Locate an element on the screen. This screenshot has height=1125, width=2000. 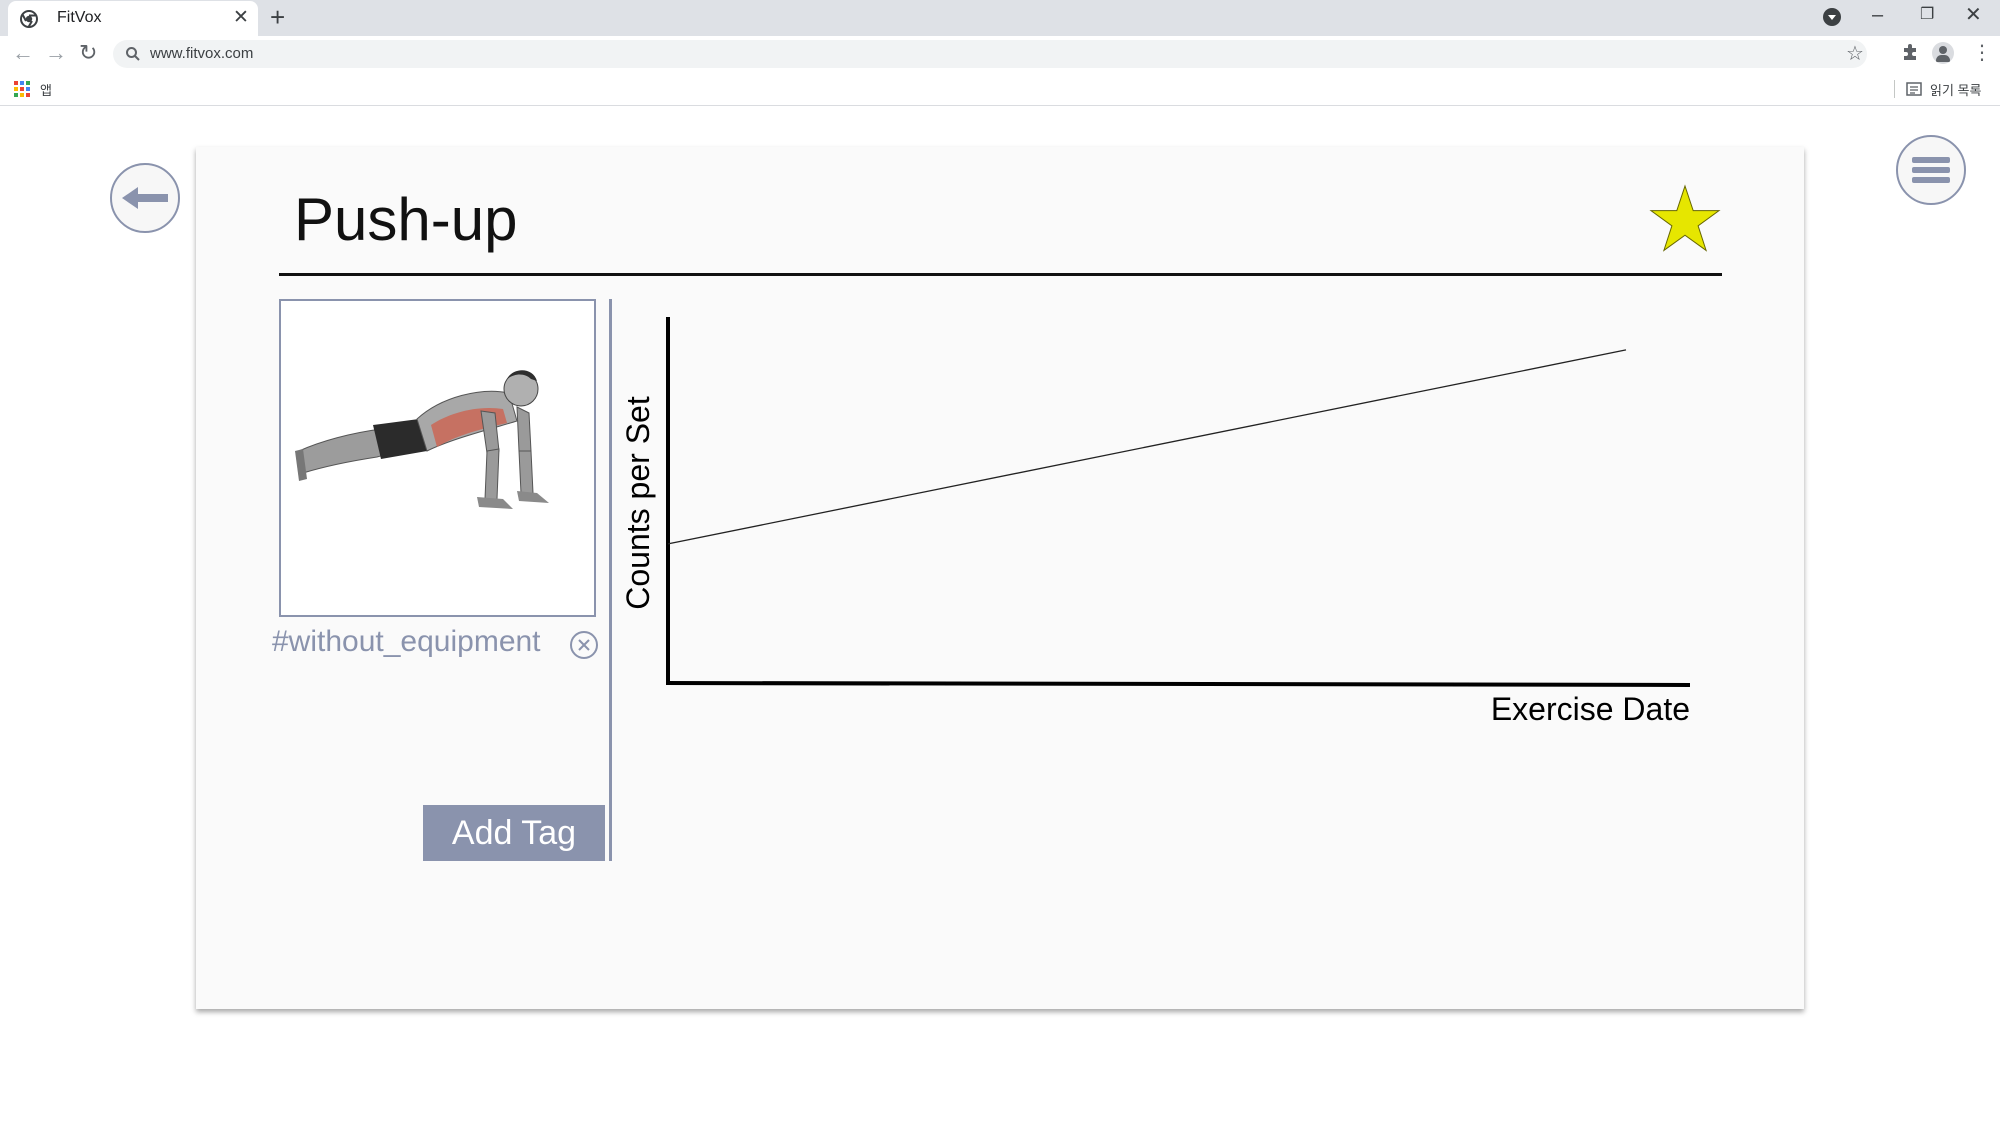
reload-icon: ↻ is located at coordinates (88, 53).